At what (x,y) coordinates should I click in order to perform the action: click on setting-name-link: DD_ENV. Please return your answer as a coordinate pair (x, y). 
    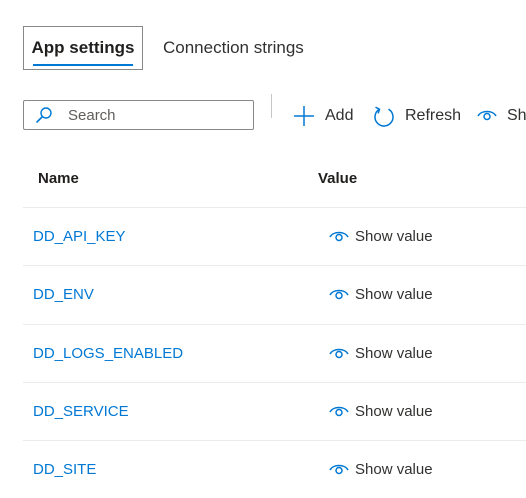
    Looking at the image, I should click on (63, 294).